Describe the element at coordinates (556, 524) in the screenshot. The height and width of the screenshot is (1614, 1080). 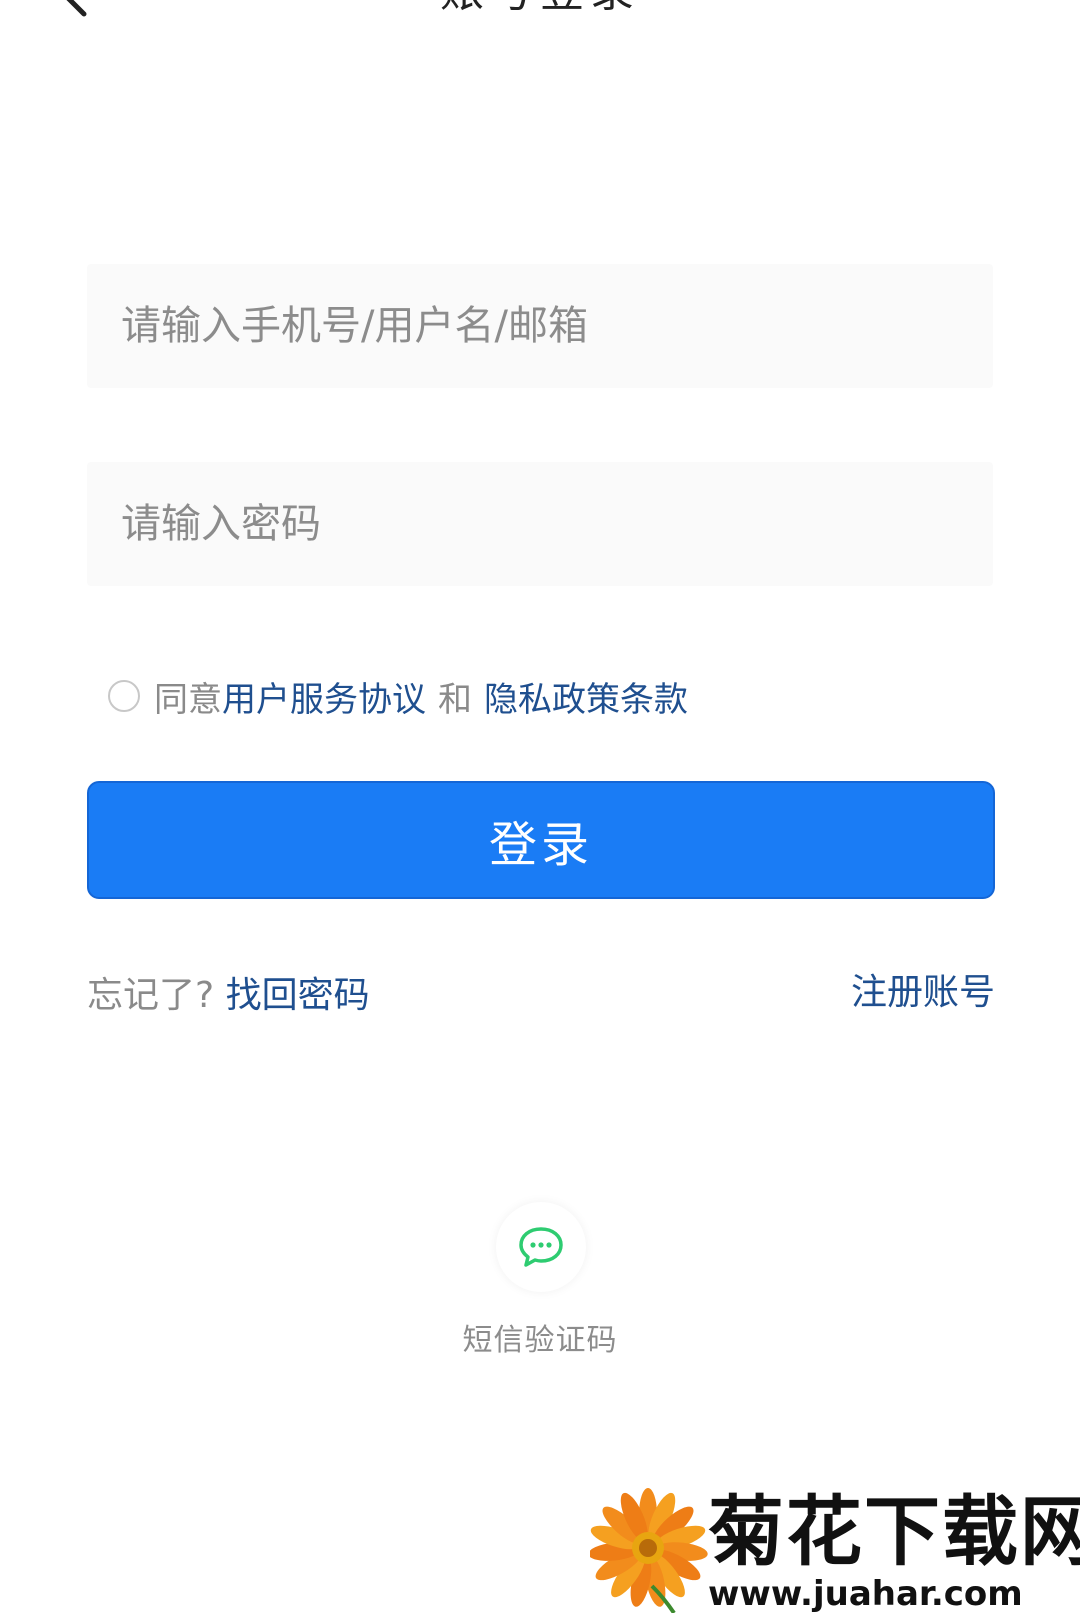
I see `password-input` at that location.